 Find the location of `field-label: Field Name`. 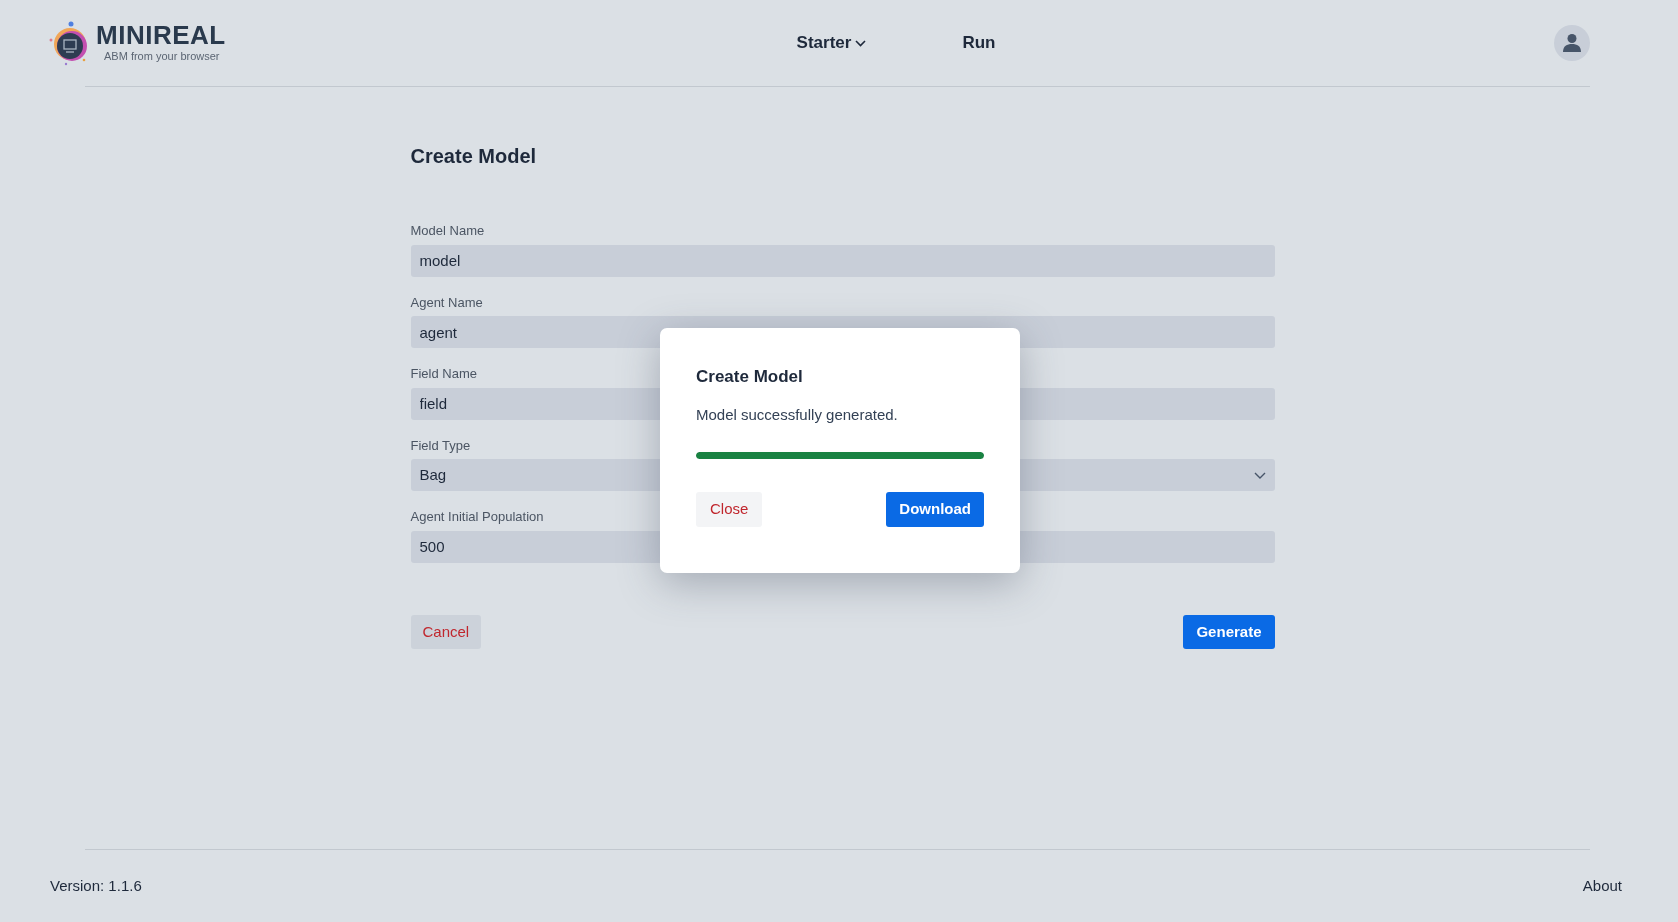

field-label: Field Name is located at coordinates (443, 374).